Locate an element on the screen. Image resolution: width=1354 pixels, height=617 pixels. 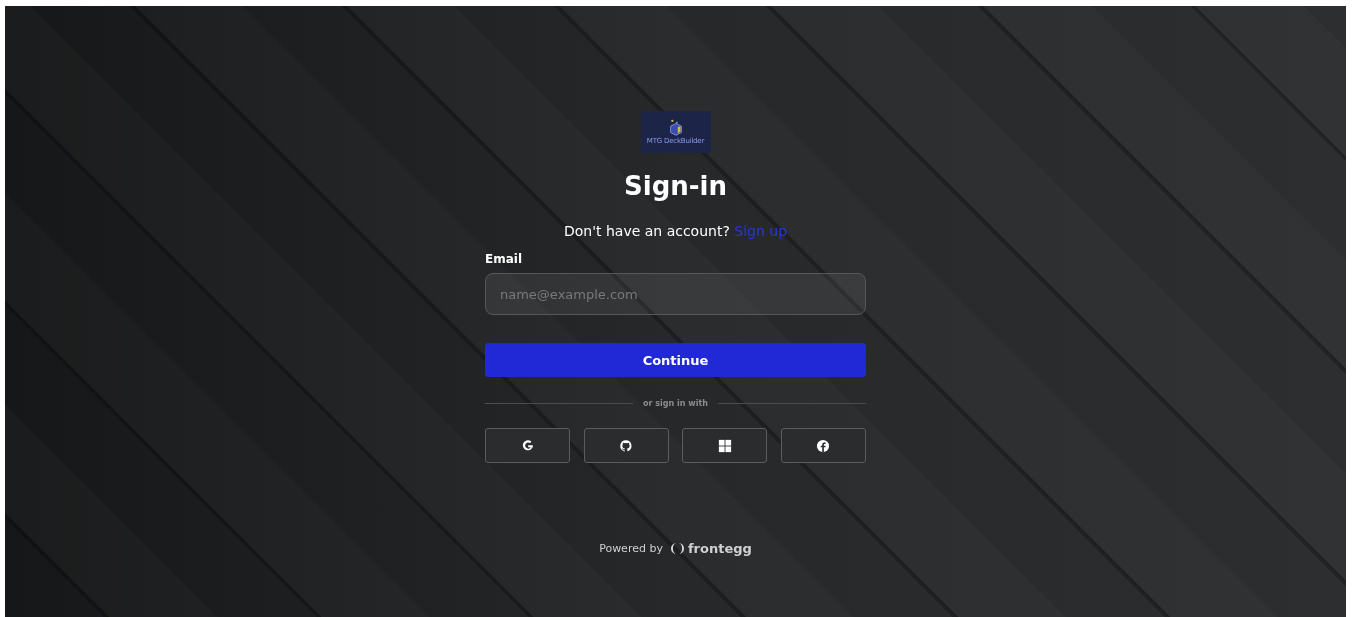
github-sign-in-button is located at coordinates (626, 445).